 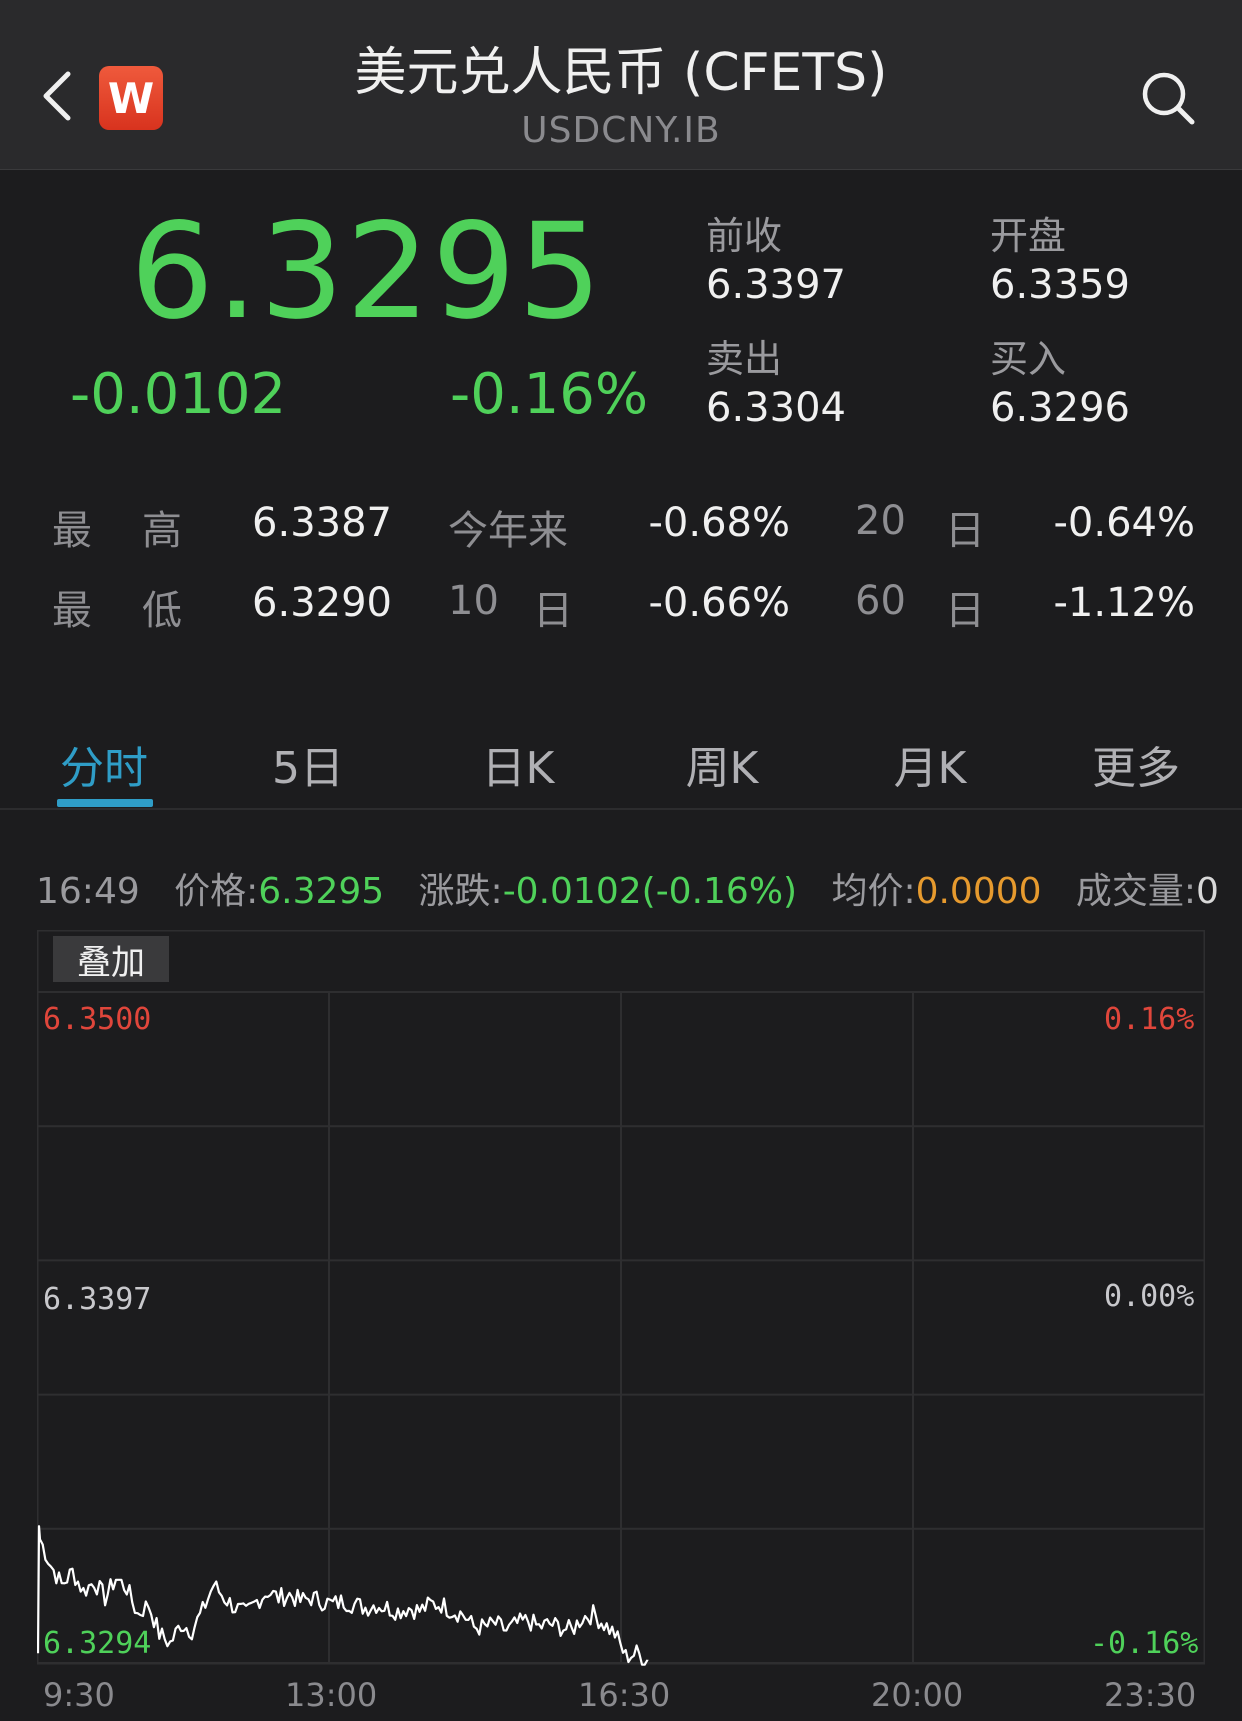 What do you see at coordinates (367, 272) in the screenshot?
I see `last-price: 6.3295` at bounding box center [367, 272].